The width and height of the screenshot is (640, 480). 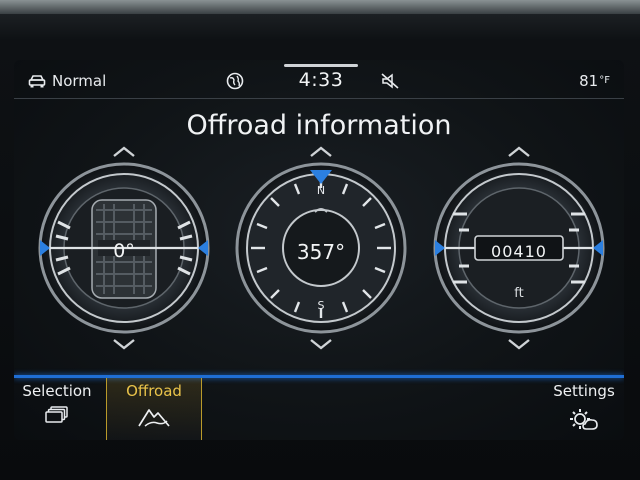 I want to click on car-icon, so click(x=37, y=81).